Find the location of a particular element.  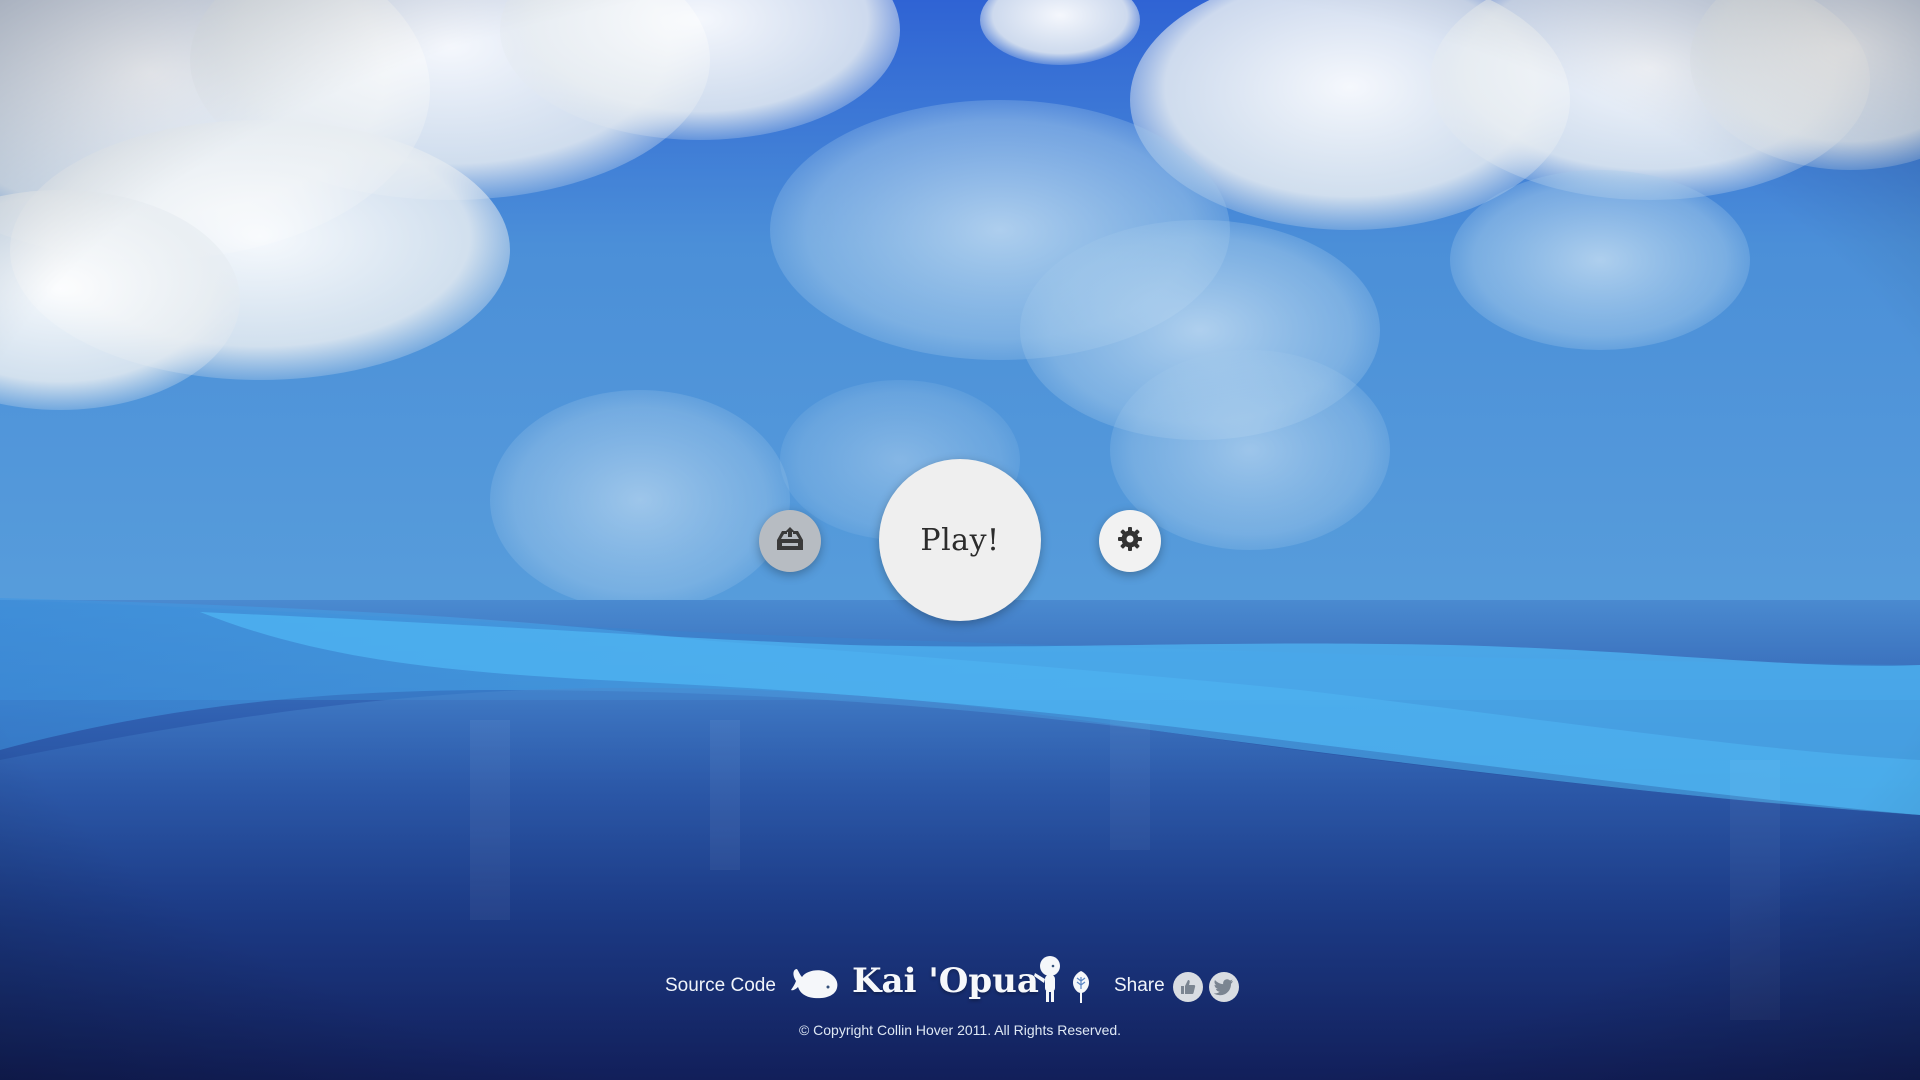

share-twitter-button is located at coordinates (1224, 987).